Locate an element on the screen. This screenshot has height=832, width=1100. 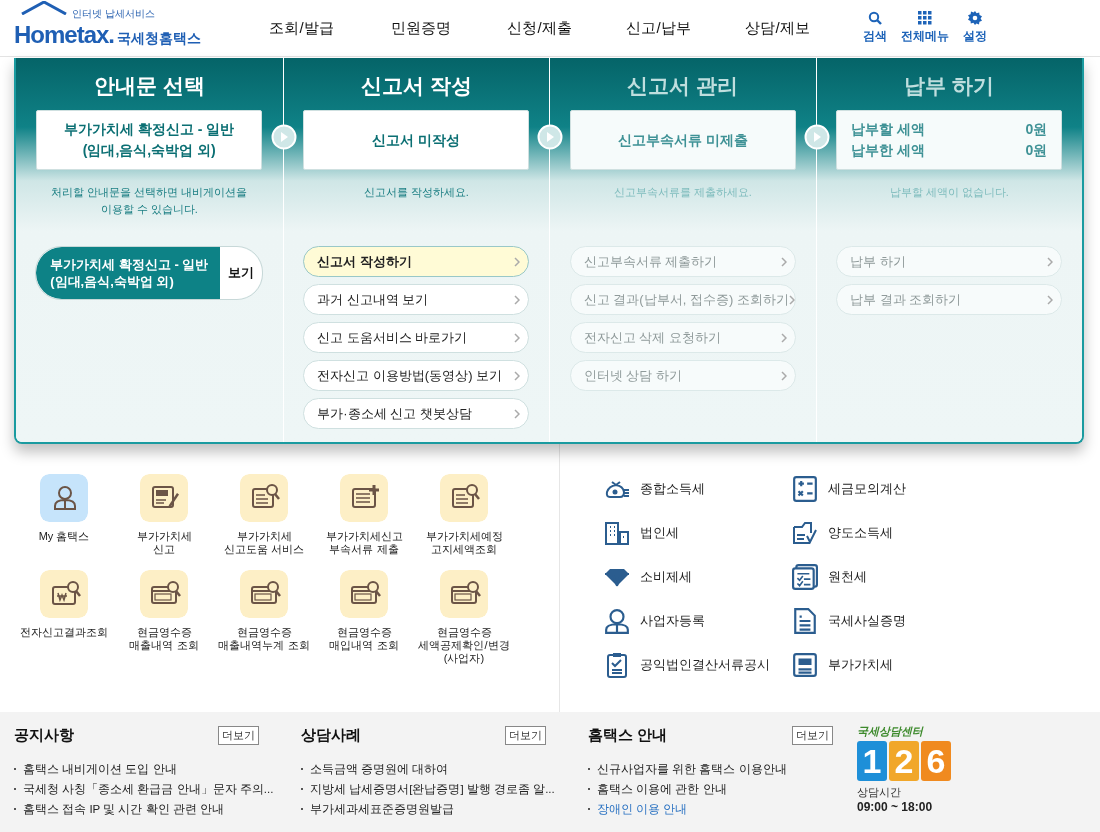
tax-link: 원천세 is located at coordinates (892, 577).